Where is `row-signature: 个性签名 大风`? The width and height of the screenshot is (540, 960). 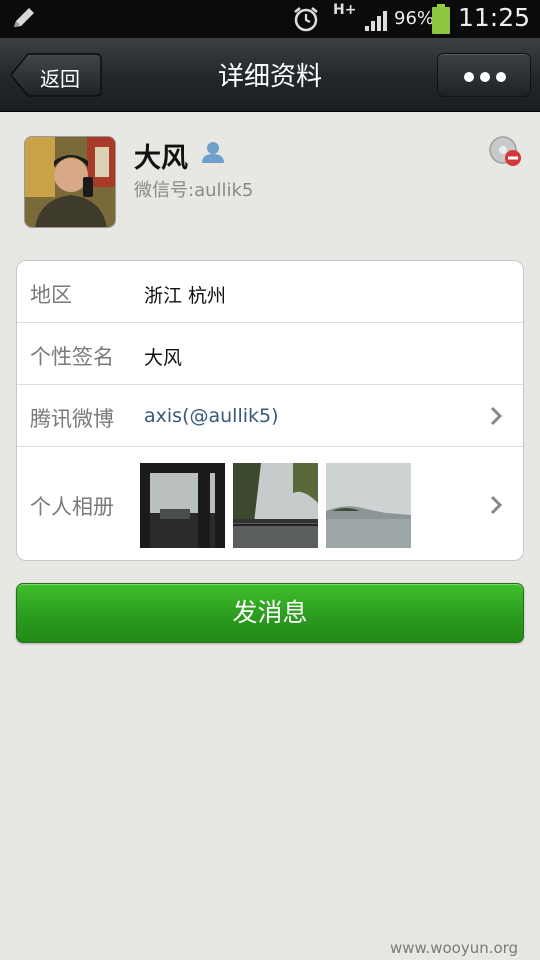
row-signature: 个性签名 大风 is located at coordinates (270, 354).